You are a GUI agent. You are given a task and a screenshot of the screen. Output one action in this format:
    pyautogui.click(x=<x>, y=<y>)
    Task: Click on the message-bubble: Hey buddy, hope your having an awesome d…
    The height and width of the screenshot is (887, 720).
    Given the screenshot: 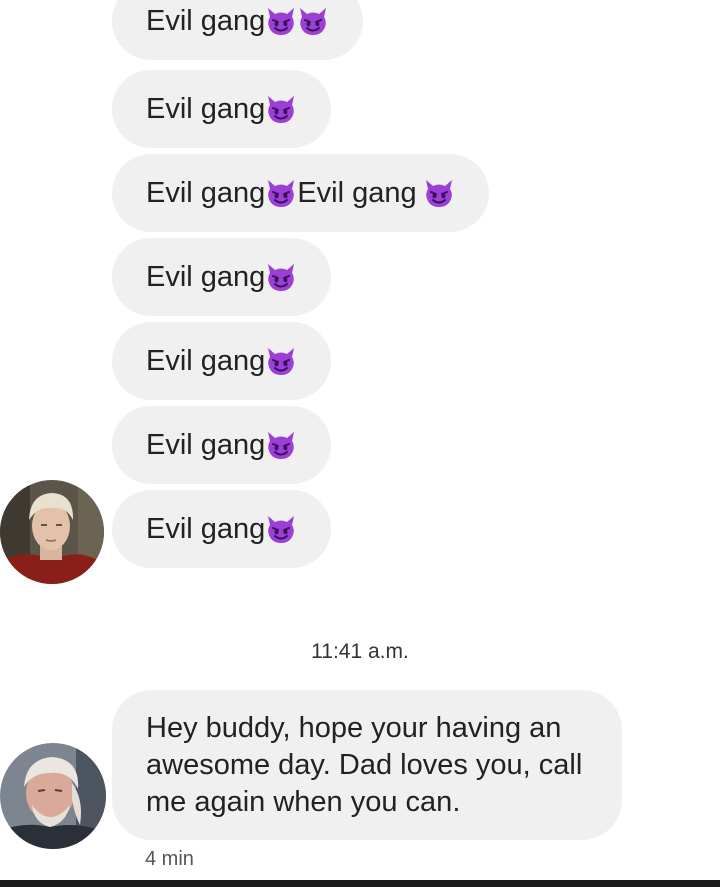 What is the action you would take?
    pyautogui.click(x=367, y=765)
    